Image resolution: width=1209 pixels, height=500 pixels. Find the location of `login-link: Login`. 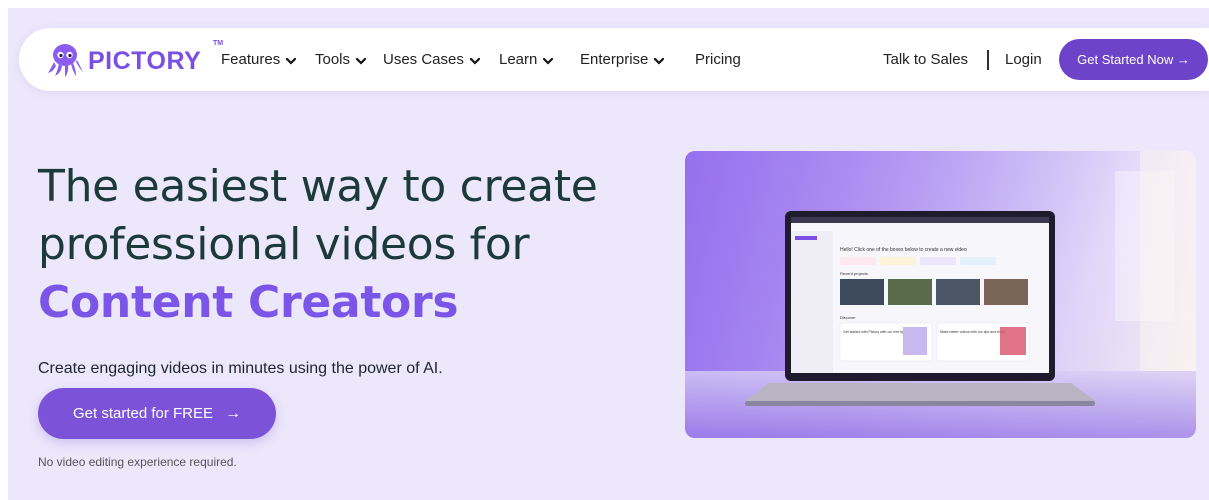

login-link: Login is located at coordinates (1023, 59).